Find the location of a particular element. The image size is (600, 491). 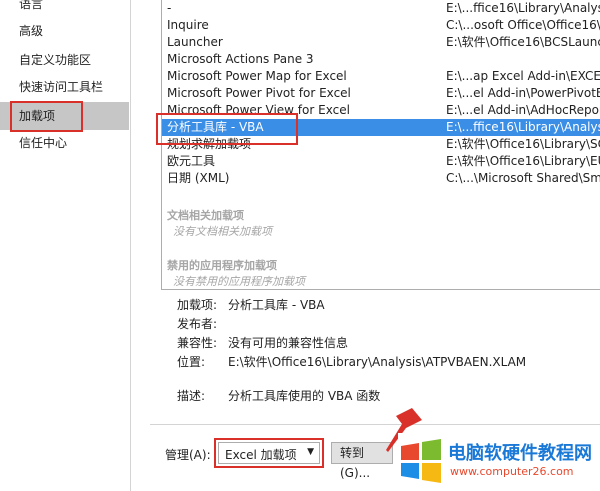

list-item: Launcher E:\软件\Office16\BCSLaunc is located at coordinates (381, 42).